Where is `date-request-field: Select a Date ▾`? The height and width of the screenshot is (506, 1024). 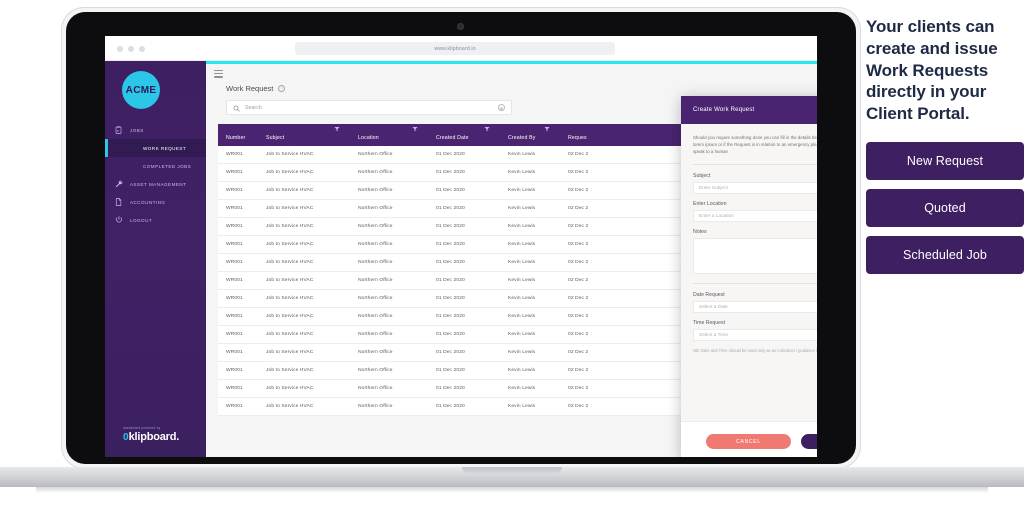
date-request-field: Select a Date ▾ is located at coordinates (755, 307).